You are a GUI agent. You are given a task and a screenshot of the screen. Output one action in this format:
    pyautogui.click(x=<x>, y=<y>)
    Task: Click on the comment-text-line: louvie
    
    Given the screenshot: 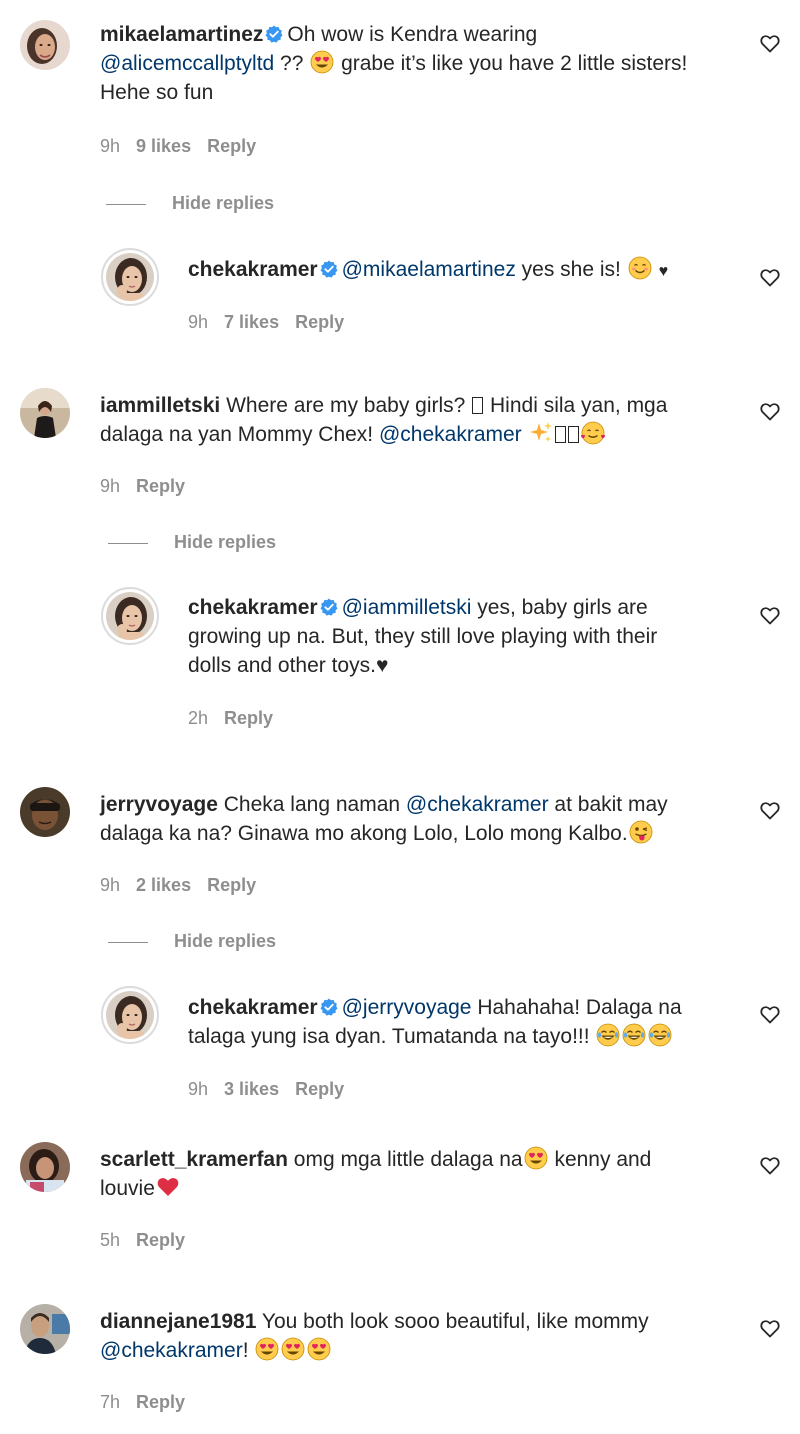 What is the action you would take?
    pyautogui.click(x=140, y=1188)
    